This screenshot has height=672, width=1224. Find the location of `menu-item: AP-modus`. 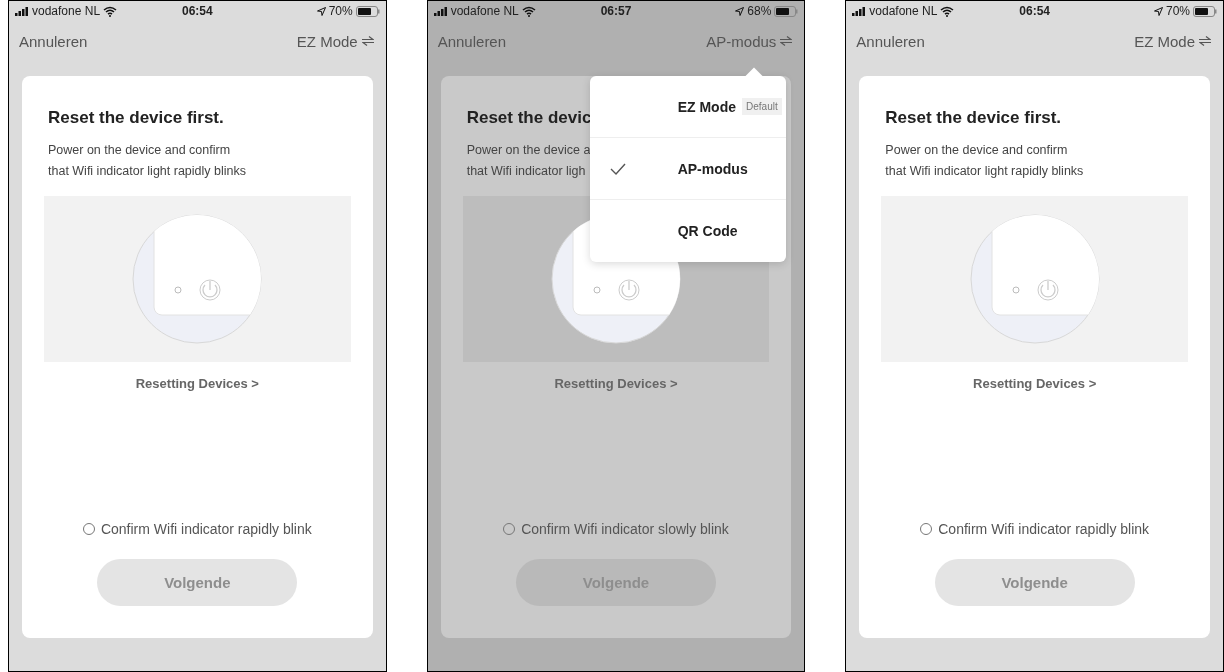

menu-item: AP-modus is located at coordinates (687, 169).